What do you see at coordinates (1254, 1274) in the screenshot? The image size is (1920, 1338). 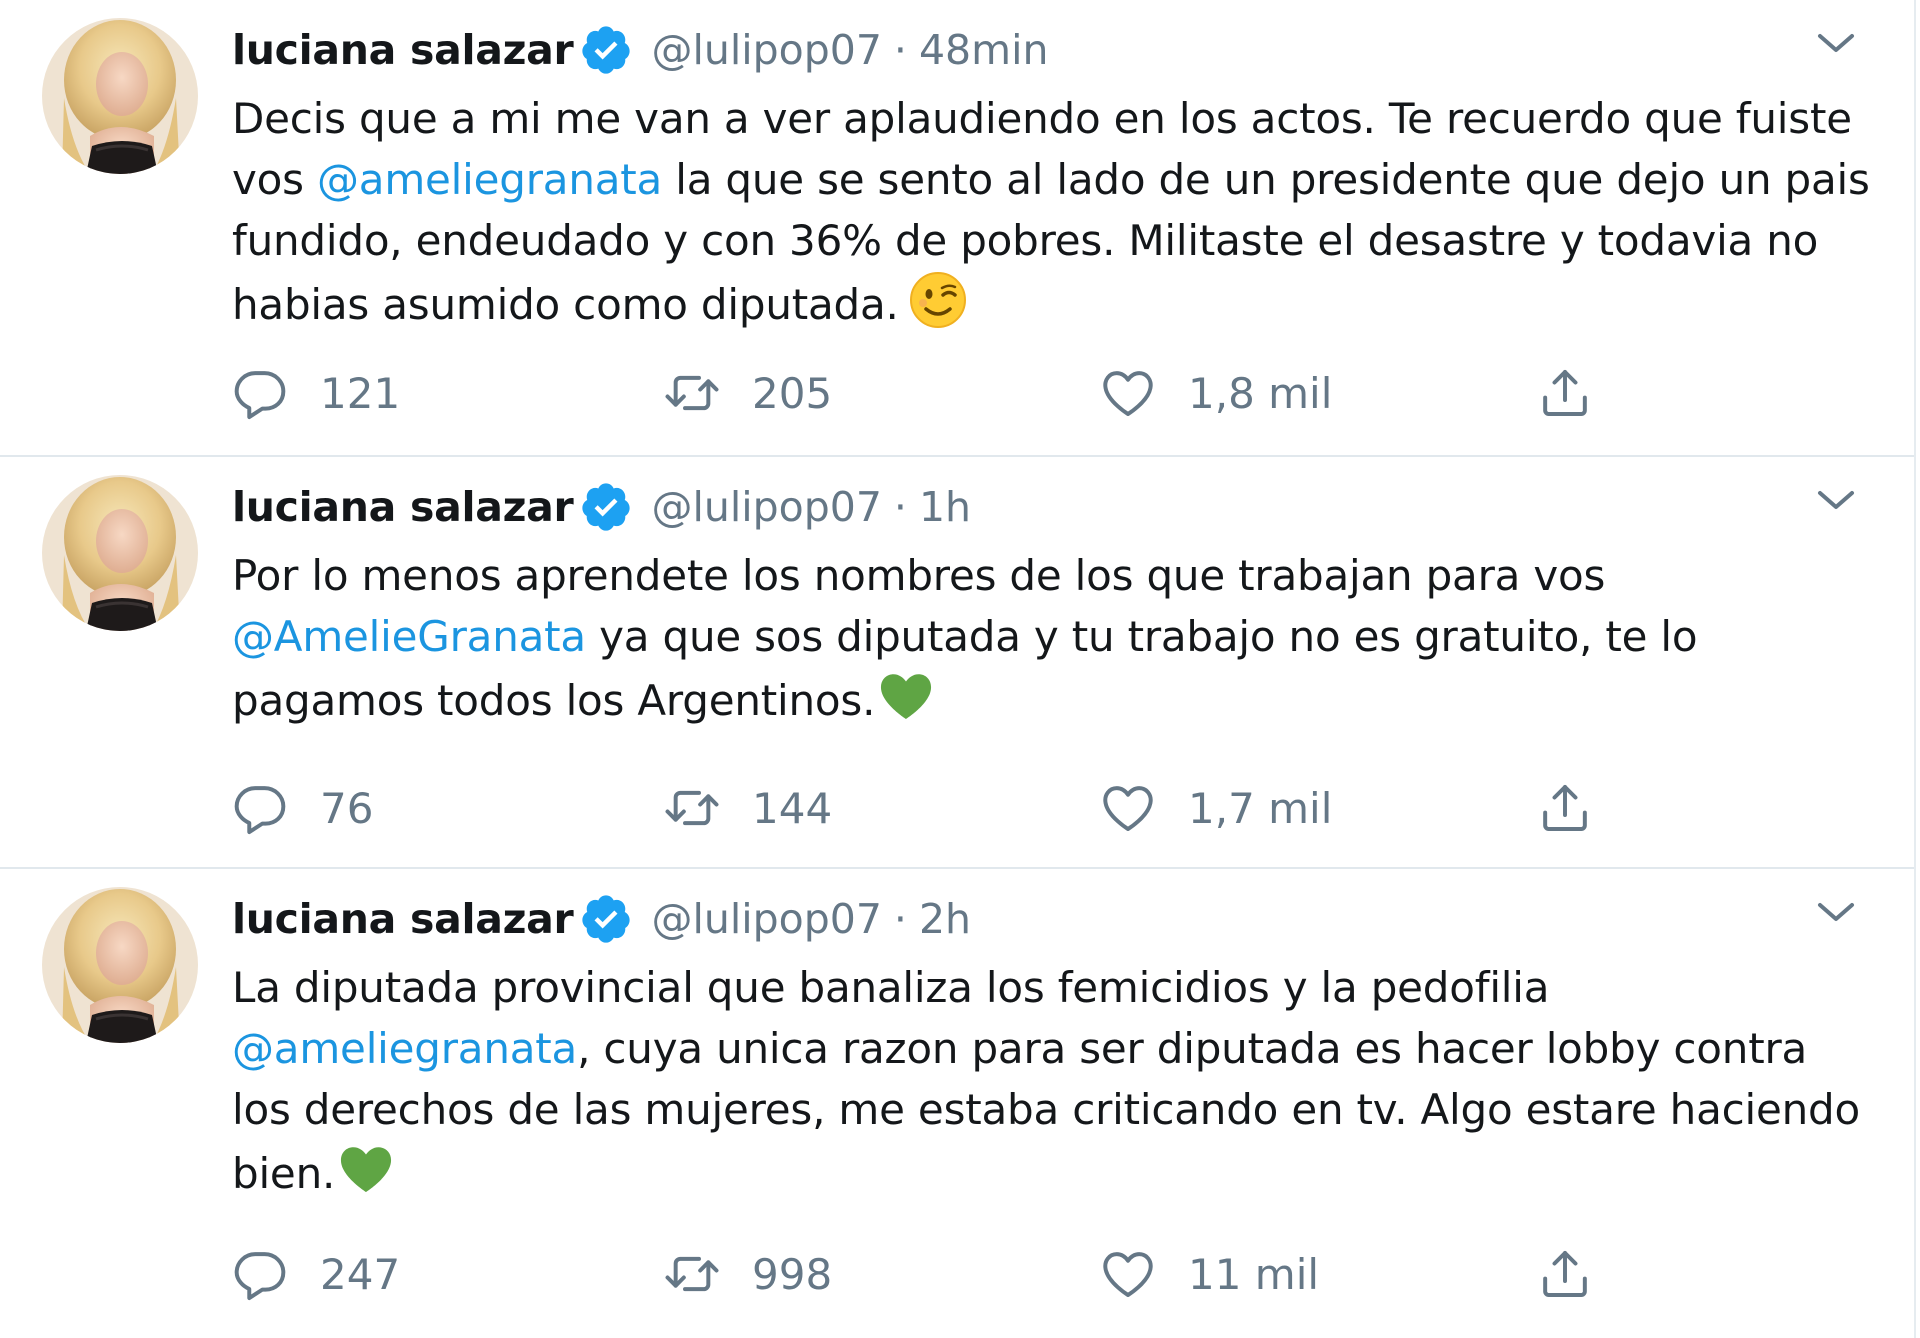 I see `like-count: 11 mil` at bounding box center [1254, 1274].